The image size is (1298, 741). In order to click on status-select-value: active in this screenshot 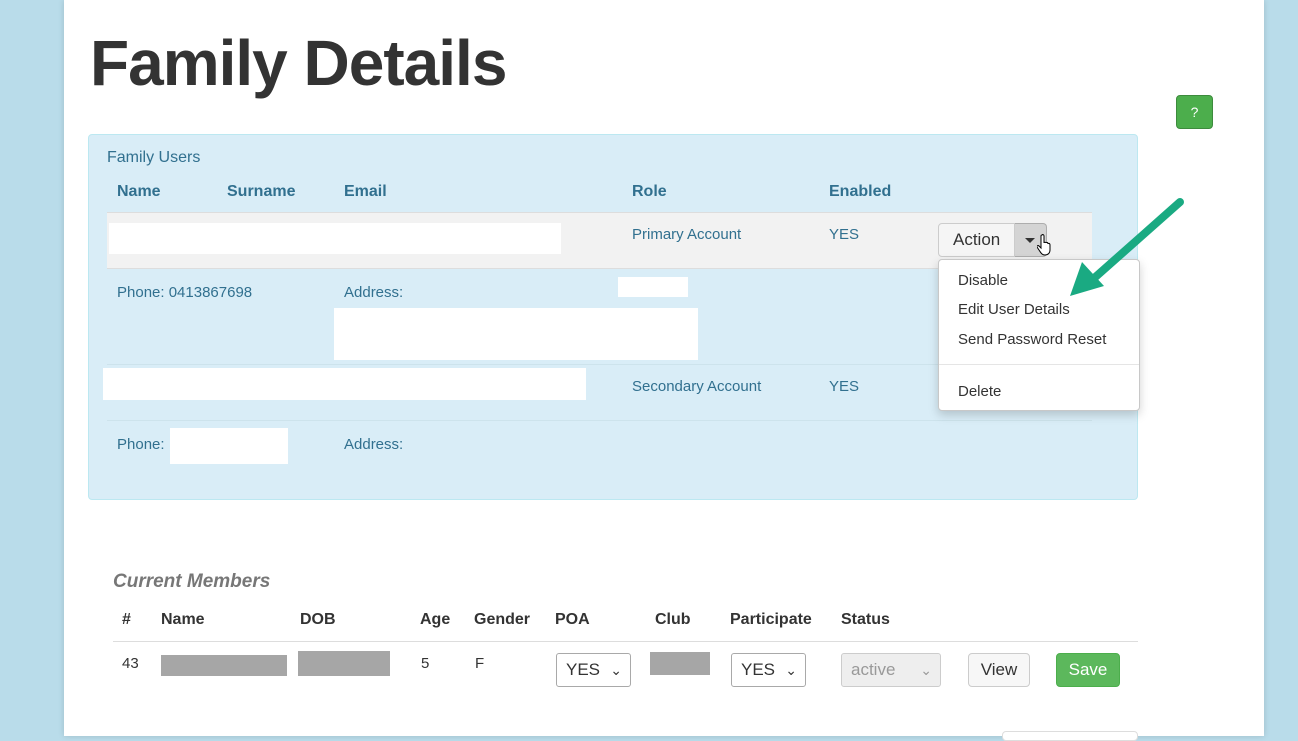, I will do `click(873, 669)`.